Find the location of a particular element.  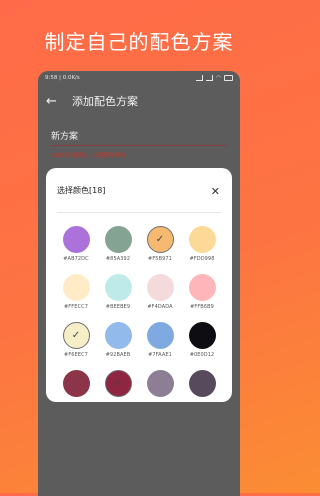

color-swatch: ✓ #F5B971 is located at coordinates (160, 244).